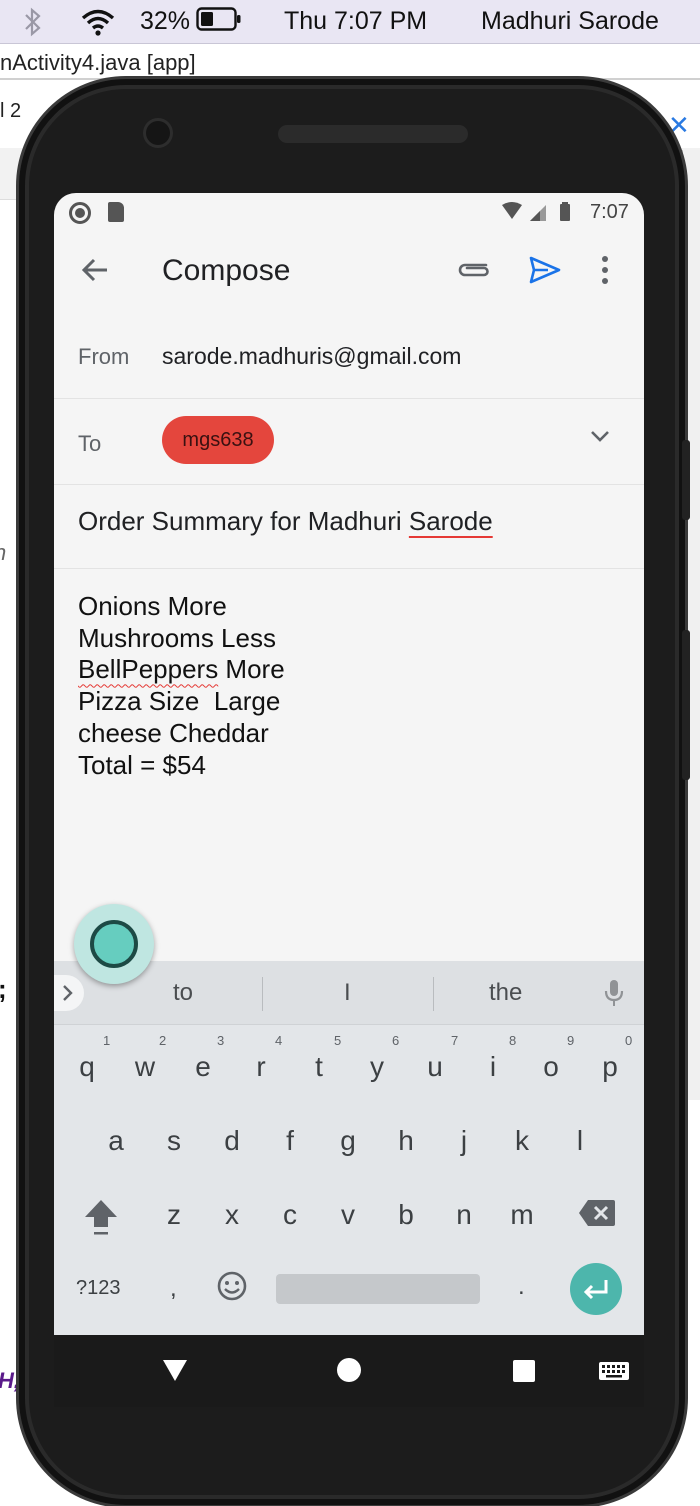  Describe the element at coordinates (406, 1141) in the screenshot. I see `key-h: h` at that location.